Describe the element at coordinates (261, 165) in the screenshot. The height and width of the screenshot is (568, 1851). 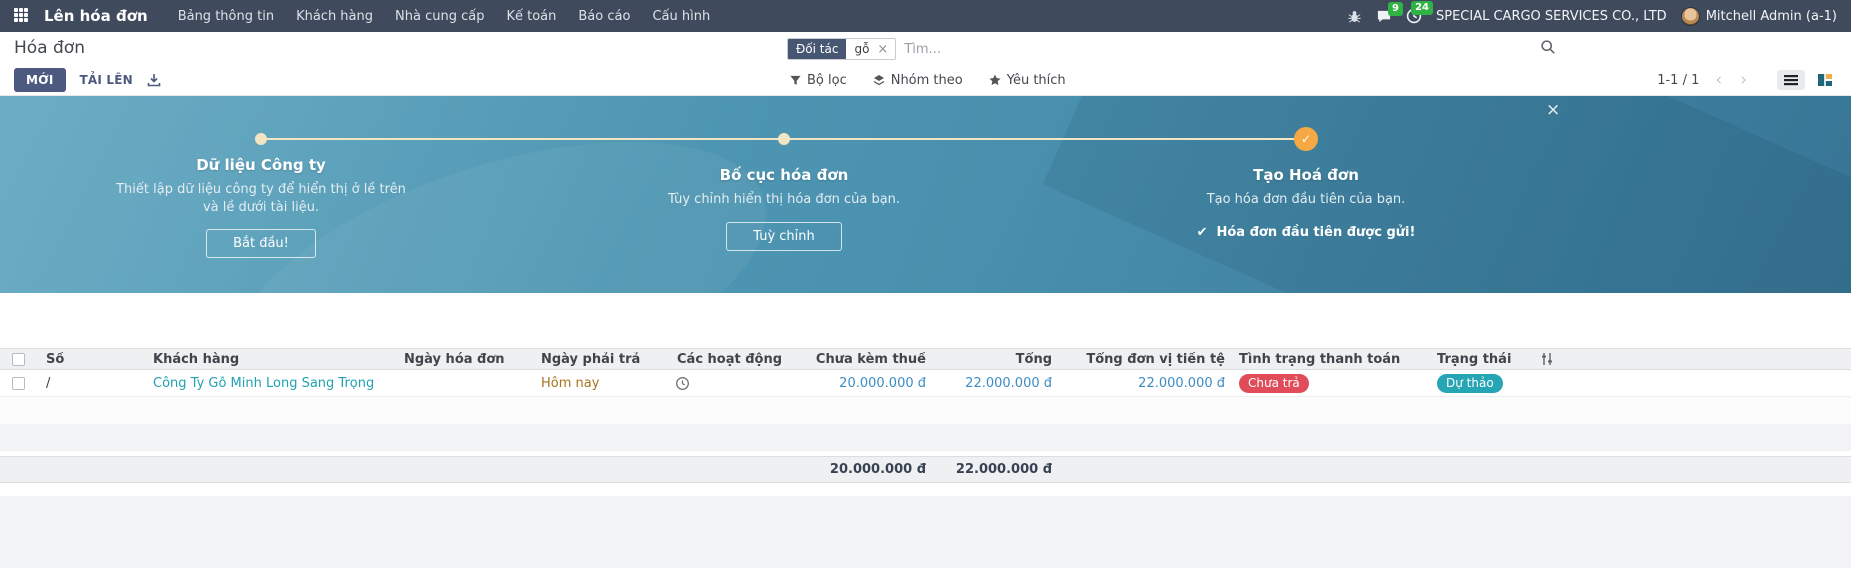
I see `step1-title: Dữ liệu Công ty` at that location.